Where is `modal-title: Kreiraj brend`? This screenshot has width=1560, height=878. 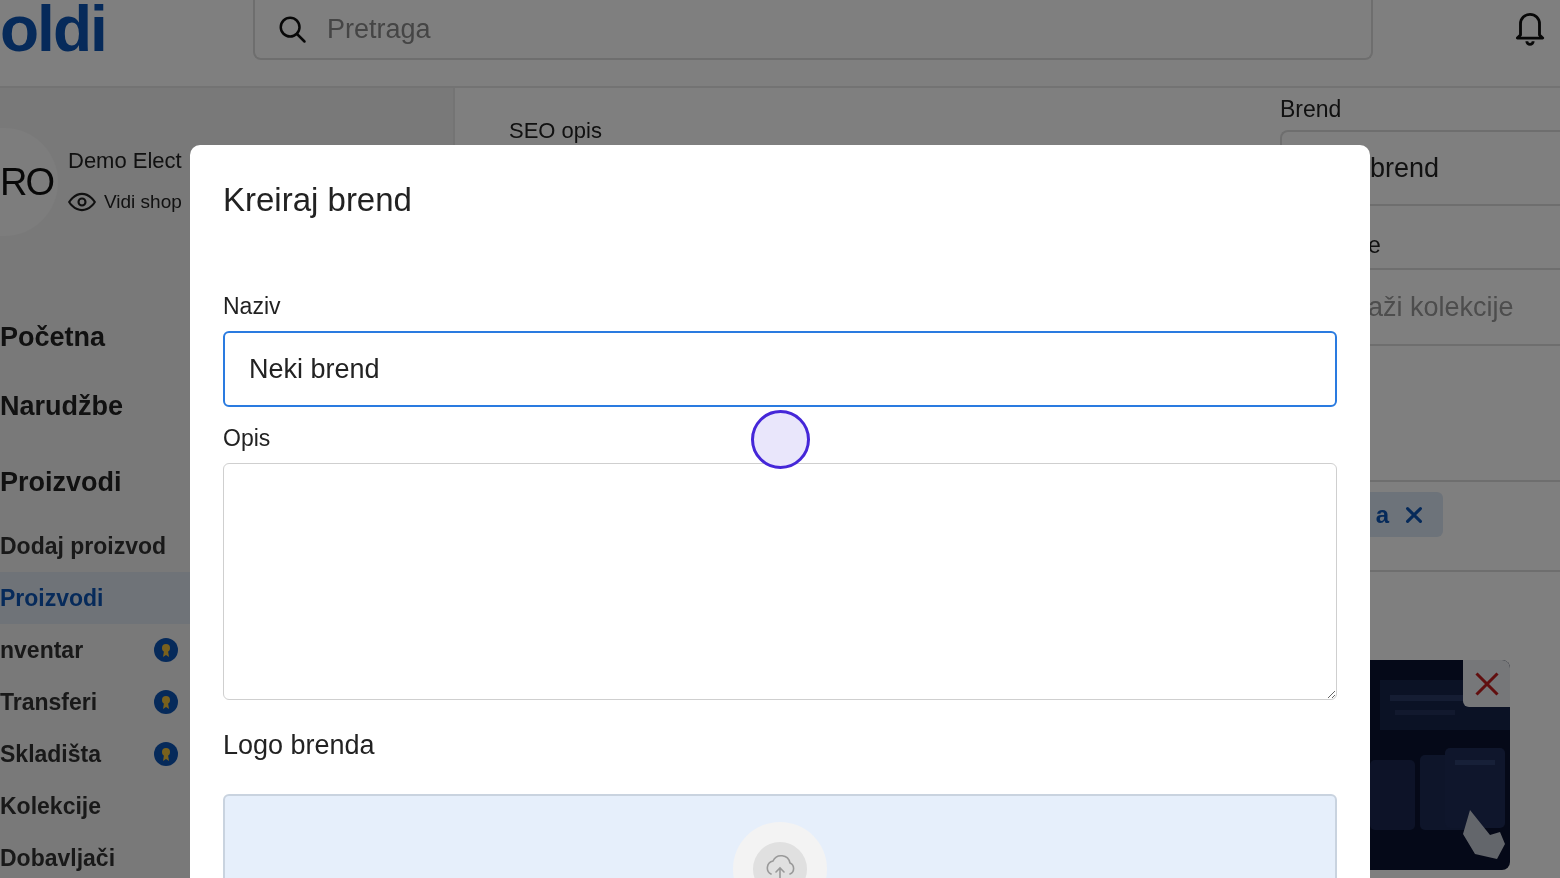
modal-title: Kreiraj brend is located at coordinates (317, 200).